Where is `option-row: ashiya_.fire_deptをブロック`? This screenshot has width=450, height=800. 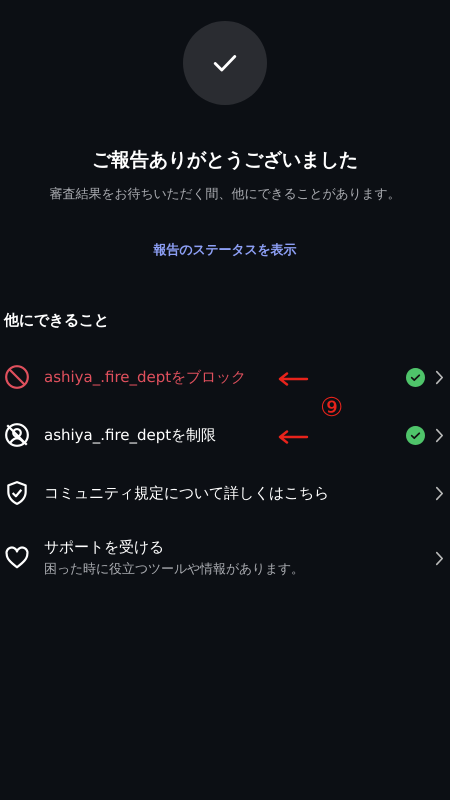 option-row: ashiya_.fire_deptをブロック is located at coordinates (225, 377).